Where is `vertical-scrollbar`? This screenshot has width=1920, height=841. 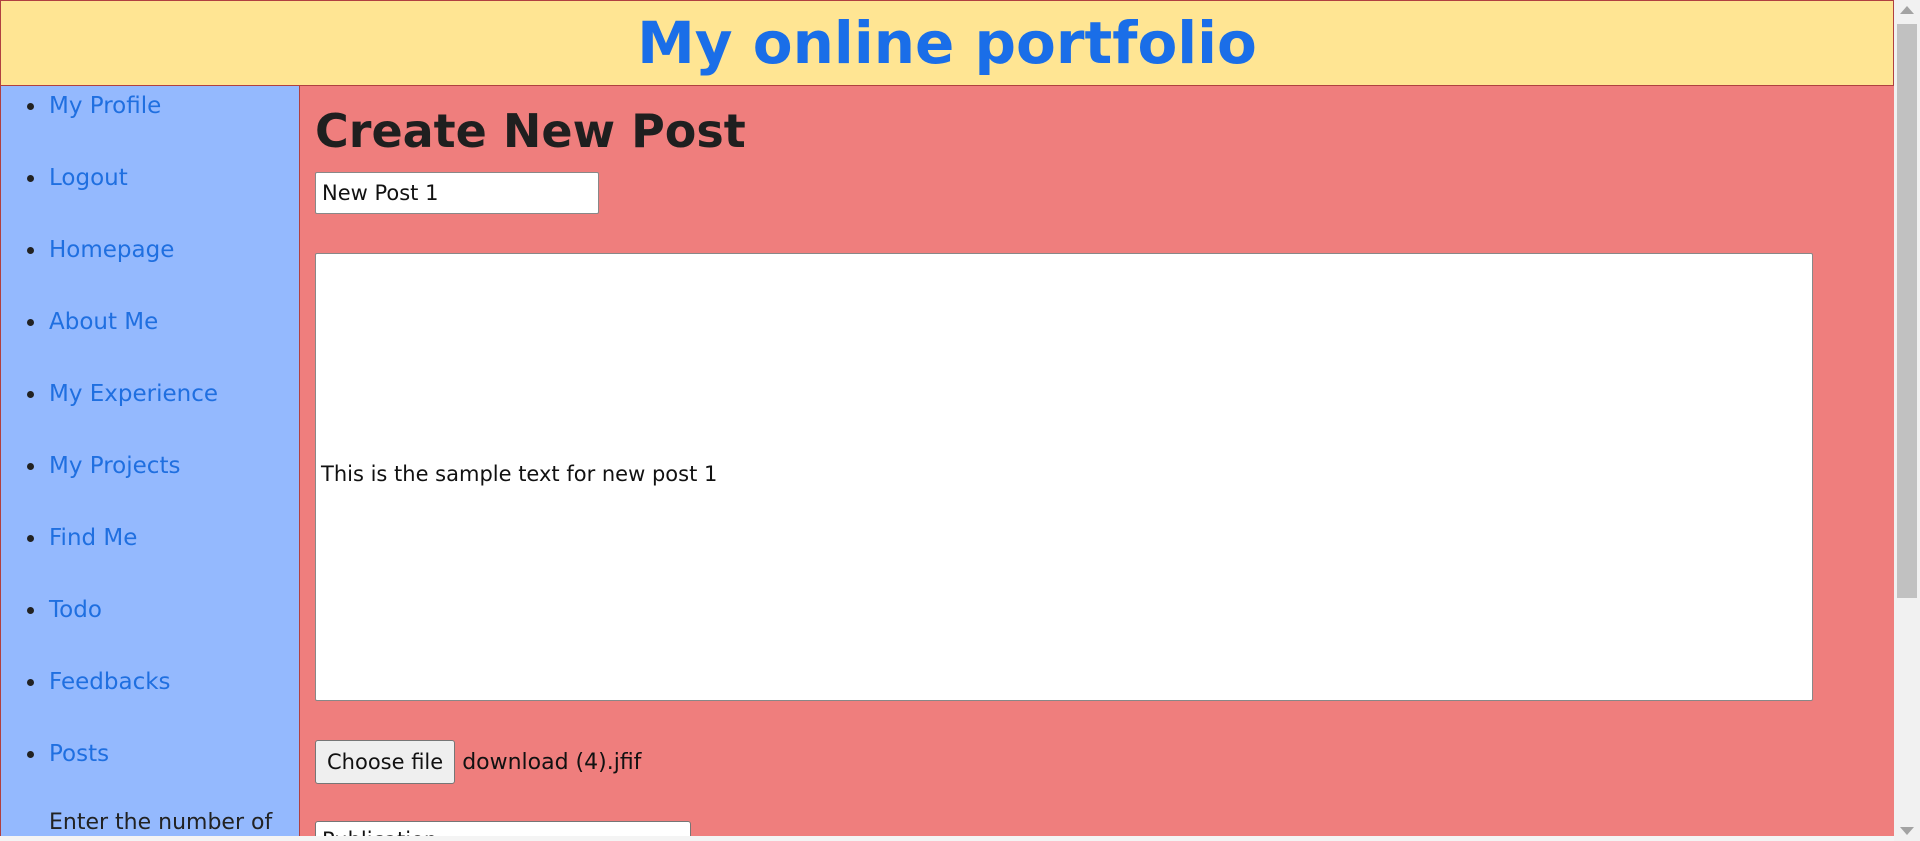 vertical-scrollbar is located at coordinates (1907, 420).